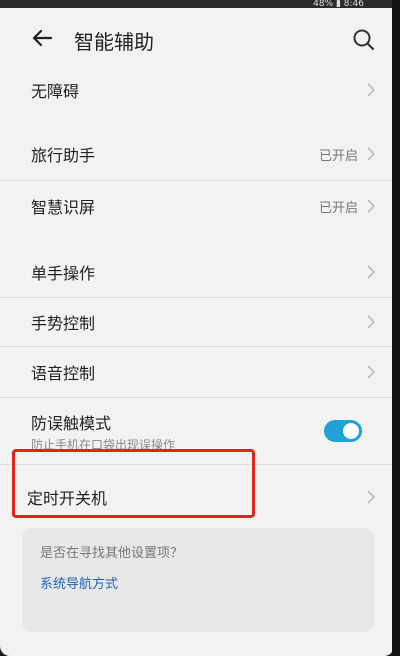  What do you see at coordinates (396, 328) in the screenshot?
I see `phone-bezel` at bounding box center [396, 328].